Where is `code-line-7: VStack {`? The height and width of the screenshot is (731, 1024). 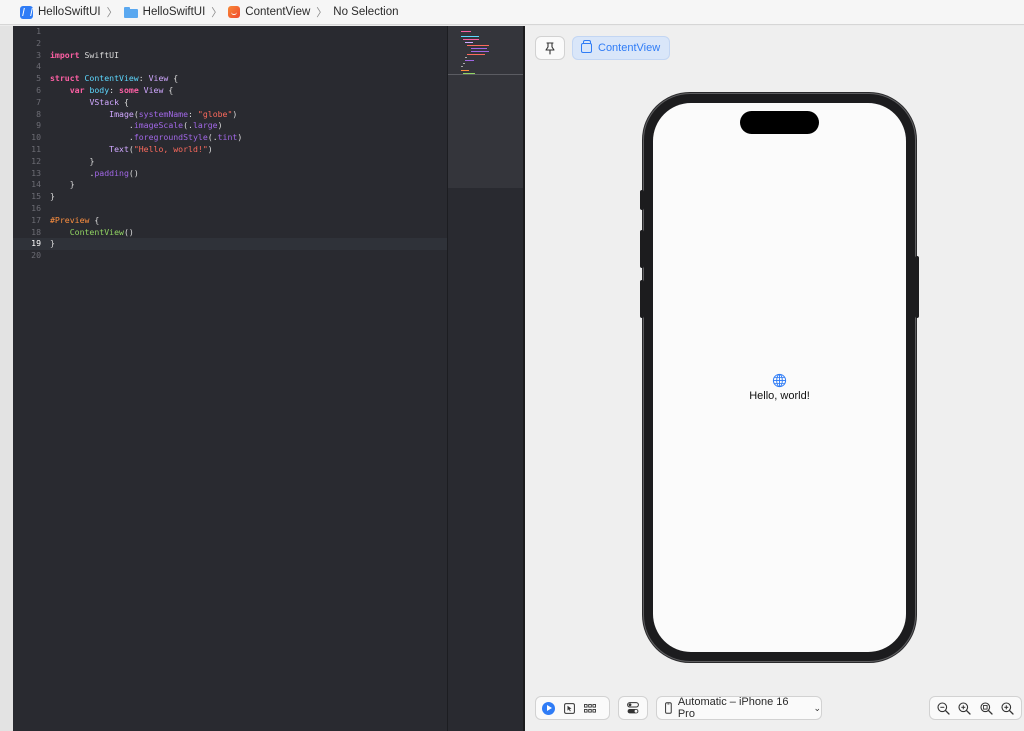
code-line-7: VStack { is located at coordinates (248, 103).